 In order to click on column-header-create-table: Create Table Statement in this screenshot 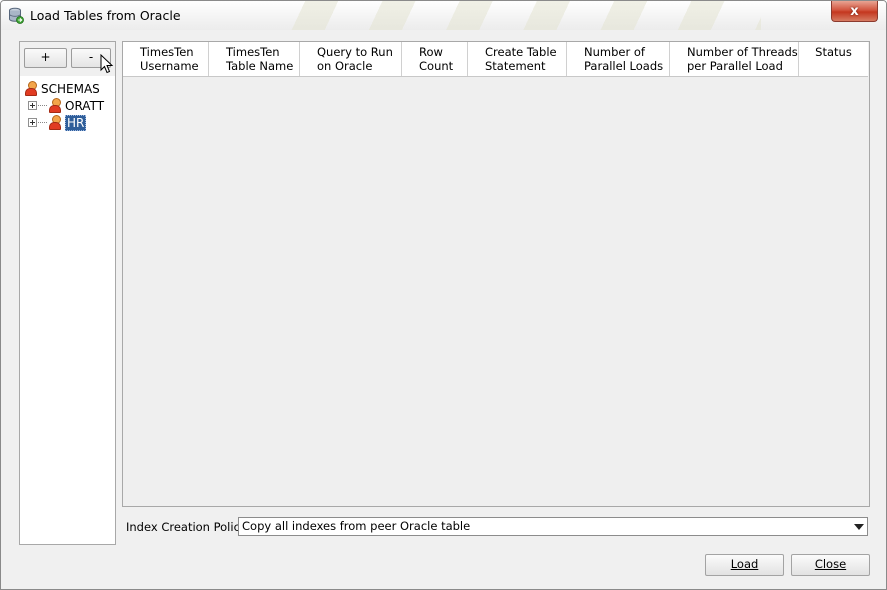, I will do `click(517, 59)`.